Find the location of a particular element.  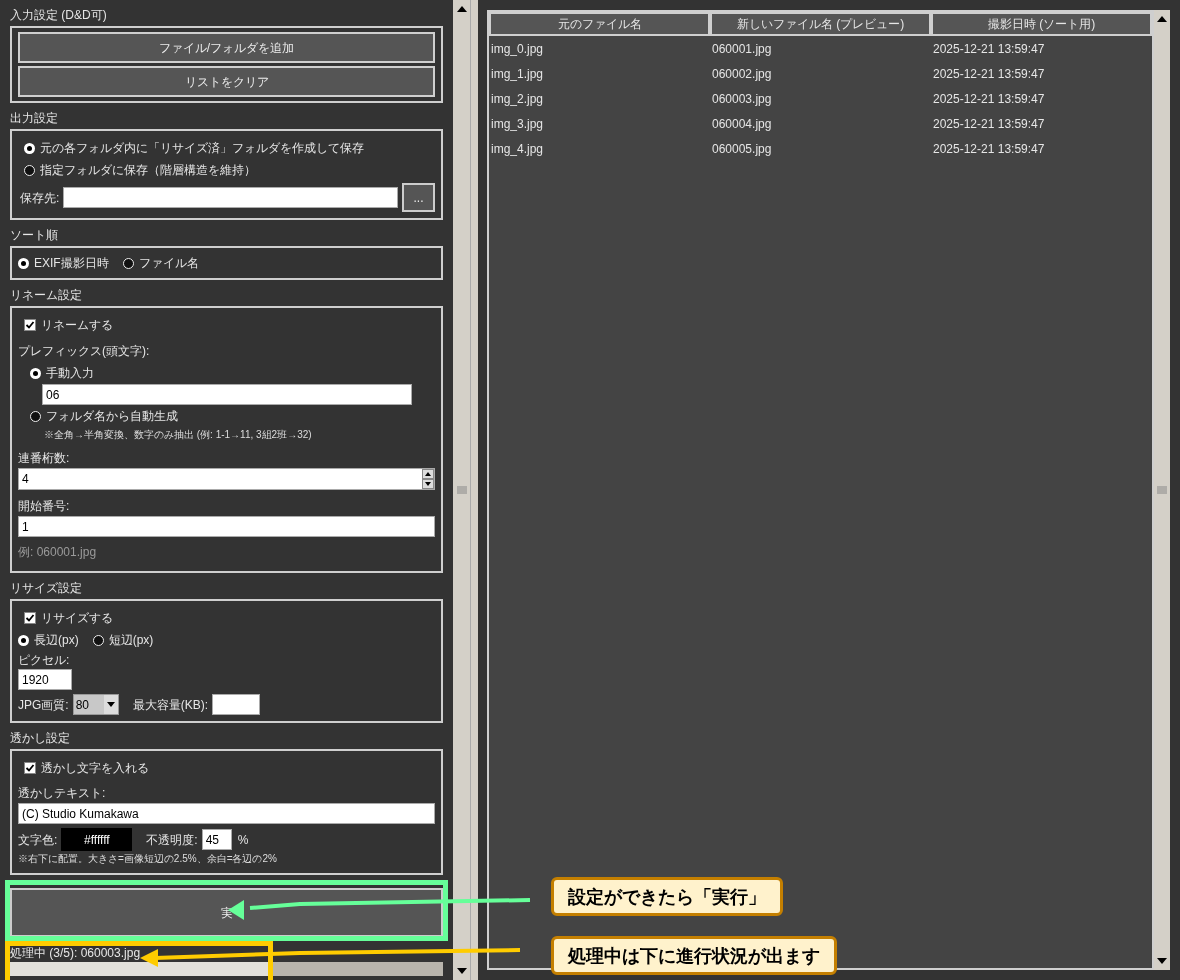

callout: 設定ができたら「実行」 is located at coordinates (667, 896).